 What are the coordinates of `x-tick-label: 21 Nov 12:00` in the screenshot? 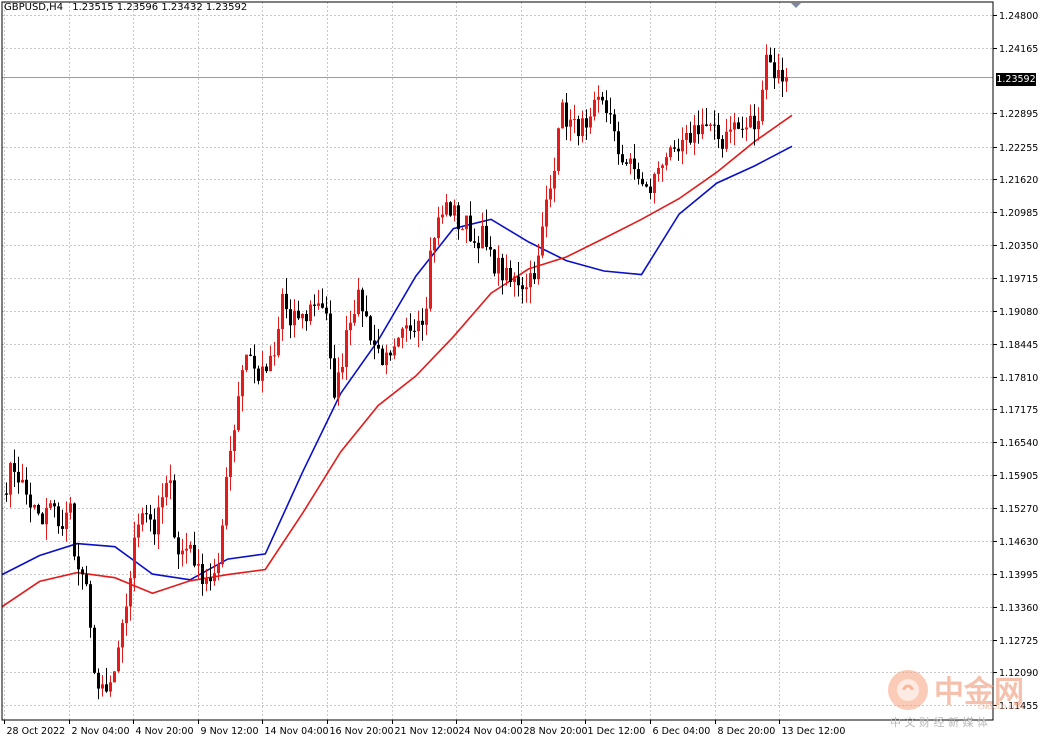 It's located at (427, 731).